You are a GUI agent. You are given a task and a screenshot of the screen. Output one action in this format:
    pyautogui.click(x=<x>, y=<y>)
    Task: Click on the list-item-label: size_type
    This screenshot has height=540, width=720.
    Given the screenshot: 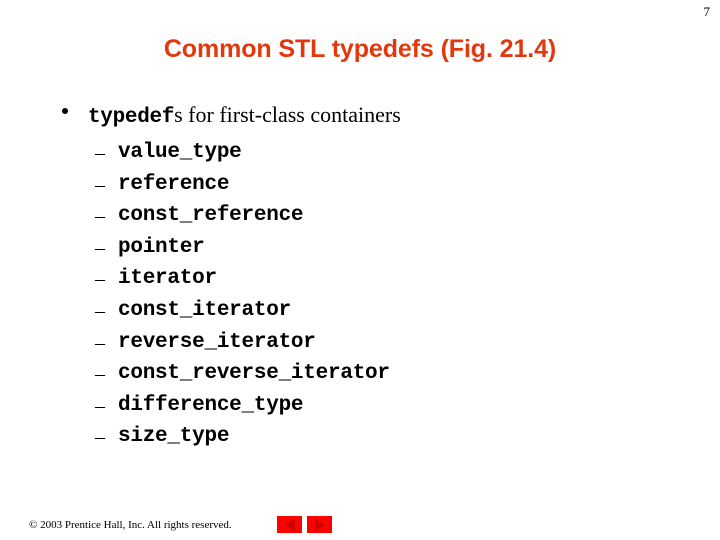 What is the action you would take?
    pyautogui.click(x=174, y=437)
    